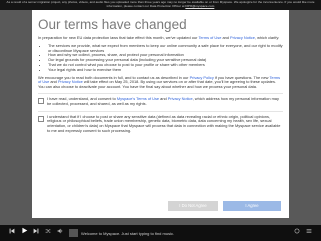 The width and height of the screenshot is (321, 241). Describe the element at coordinates (48, 233) in the screenshot. I see `shuffle-icon` at that location.